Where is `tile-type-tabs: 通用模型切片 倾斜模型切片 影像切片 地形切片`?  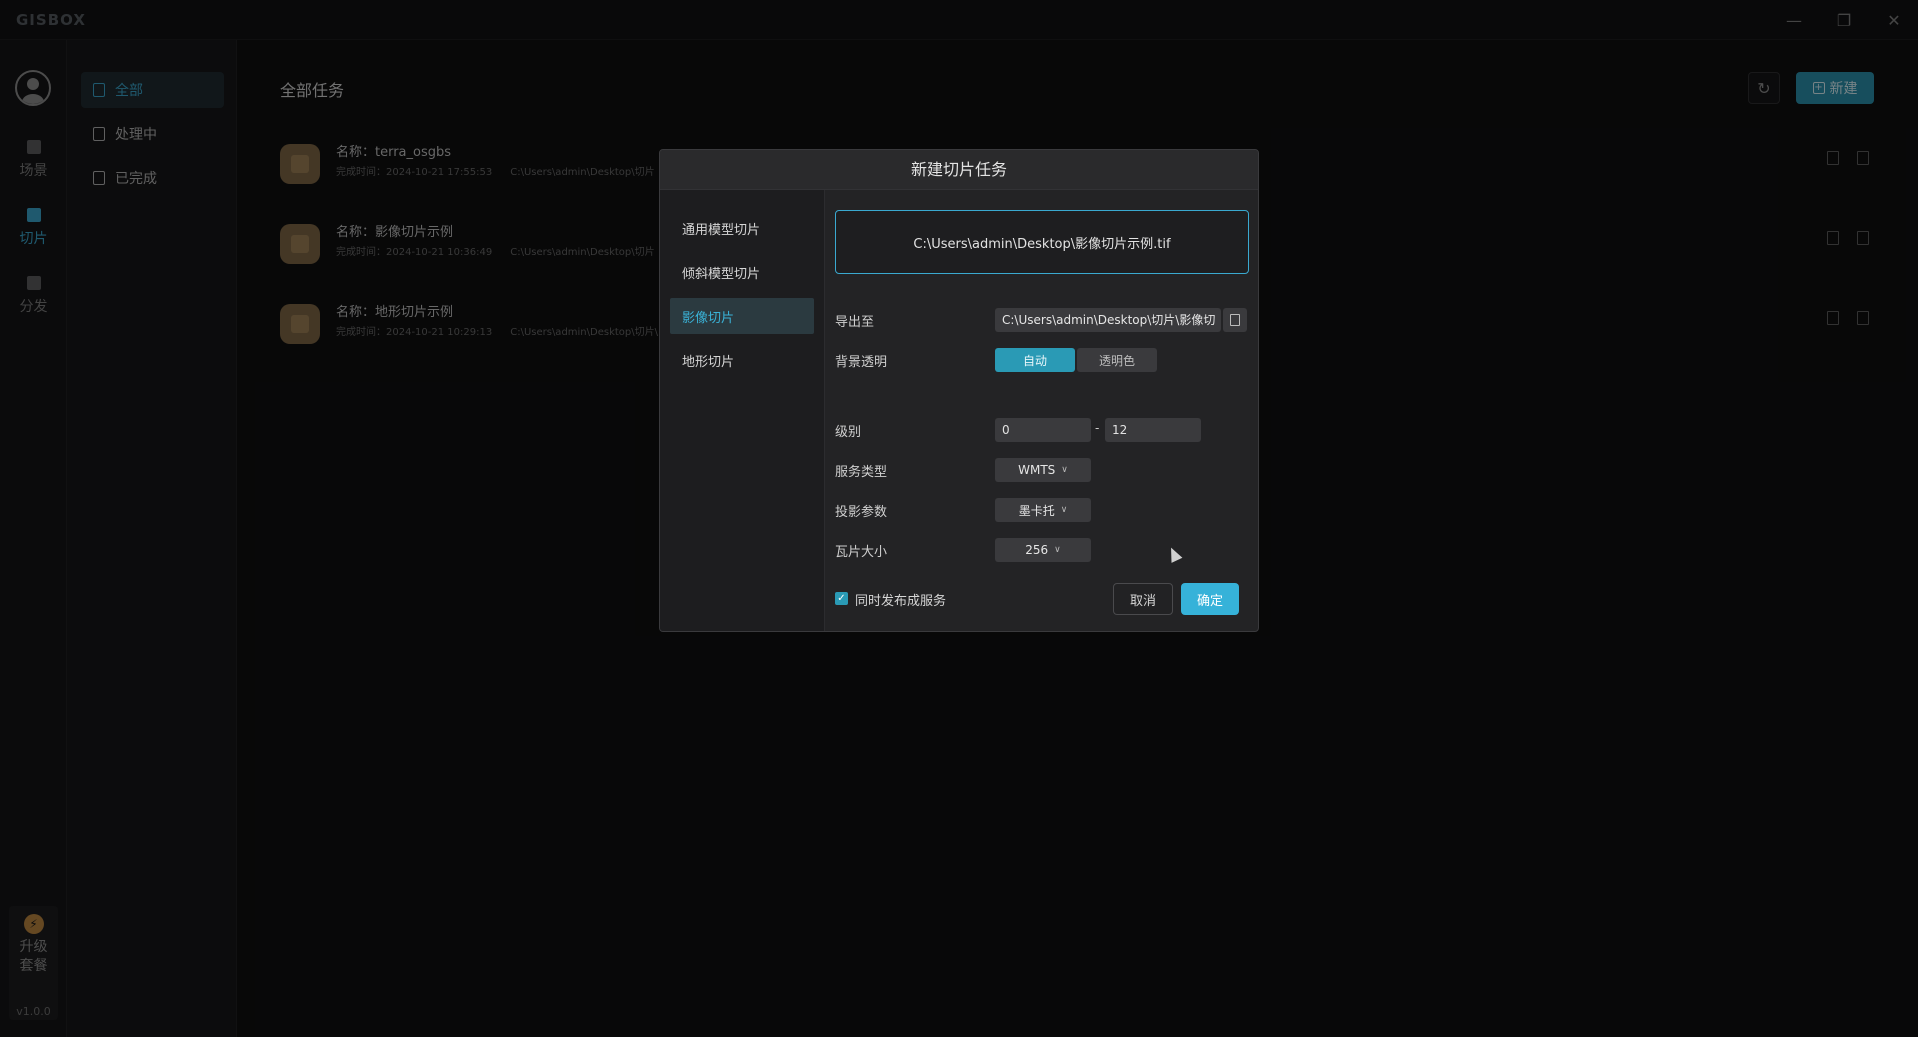
tile-type-tabs: 通用模型切片 倾斜模型切片 影像切片 地形切片 is located at coordinates (742, 410).